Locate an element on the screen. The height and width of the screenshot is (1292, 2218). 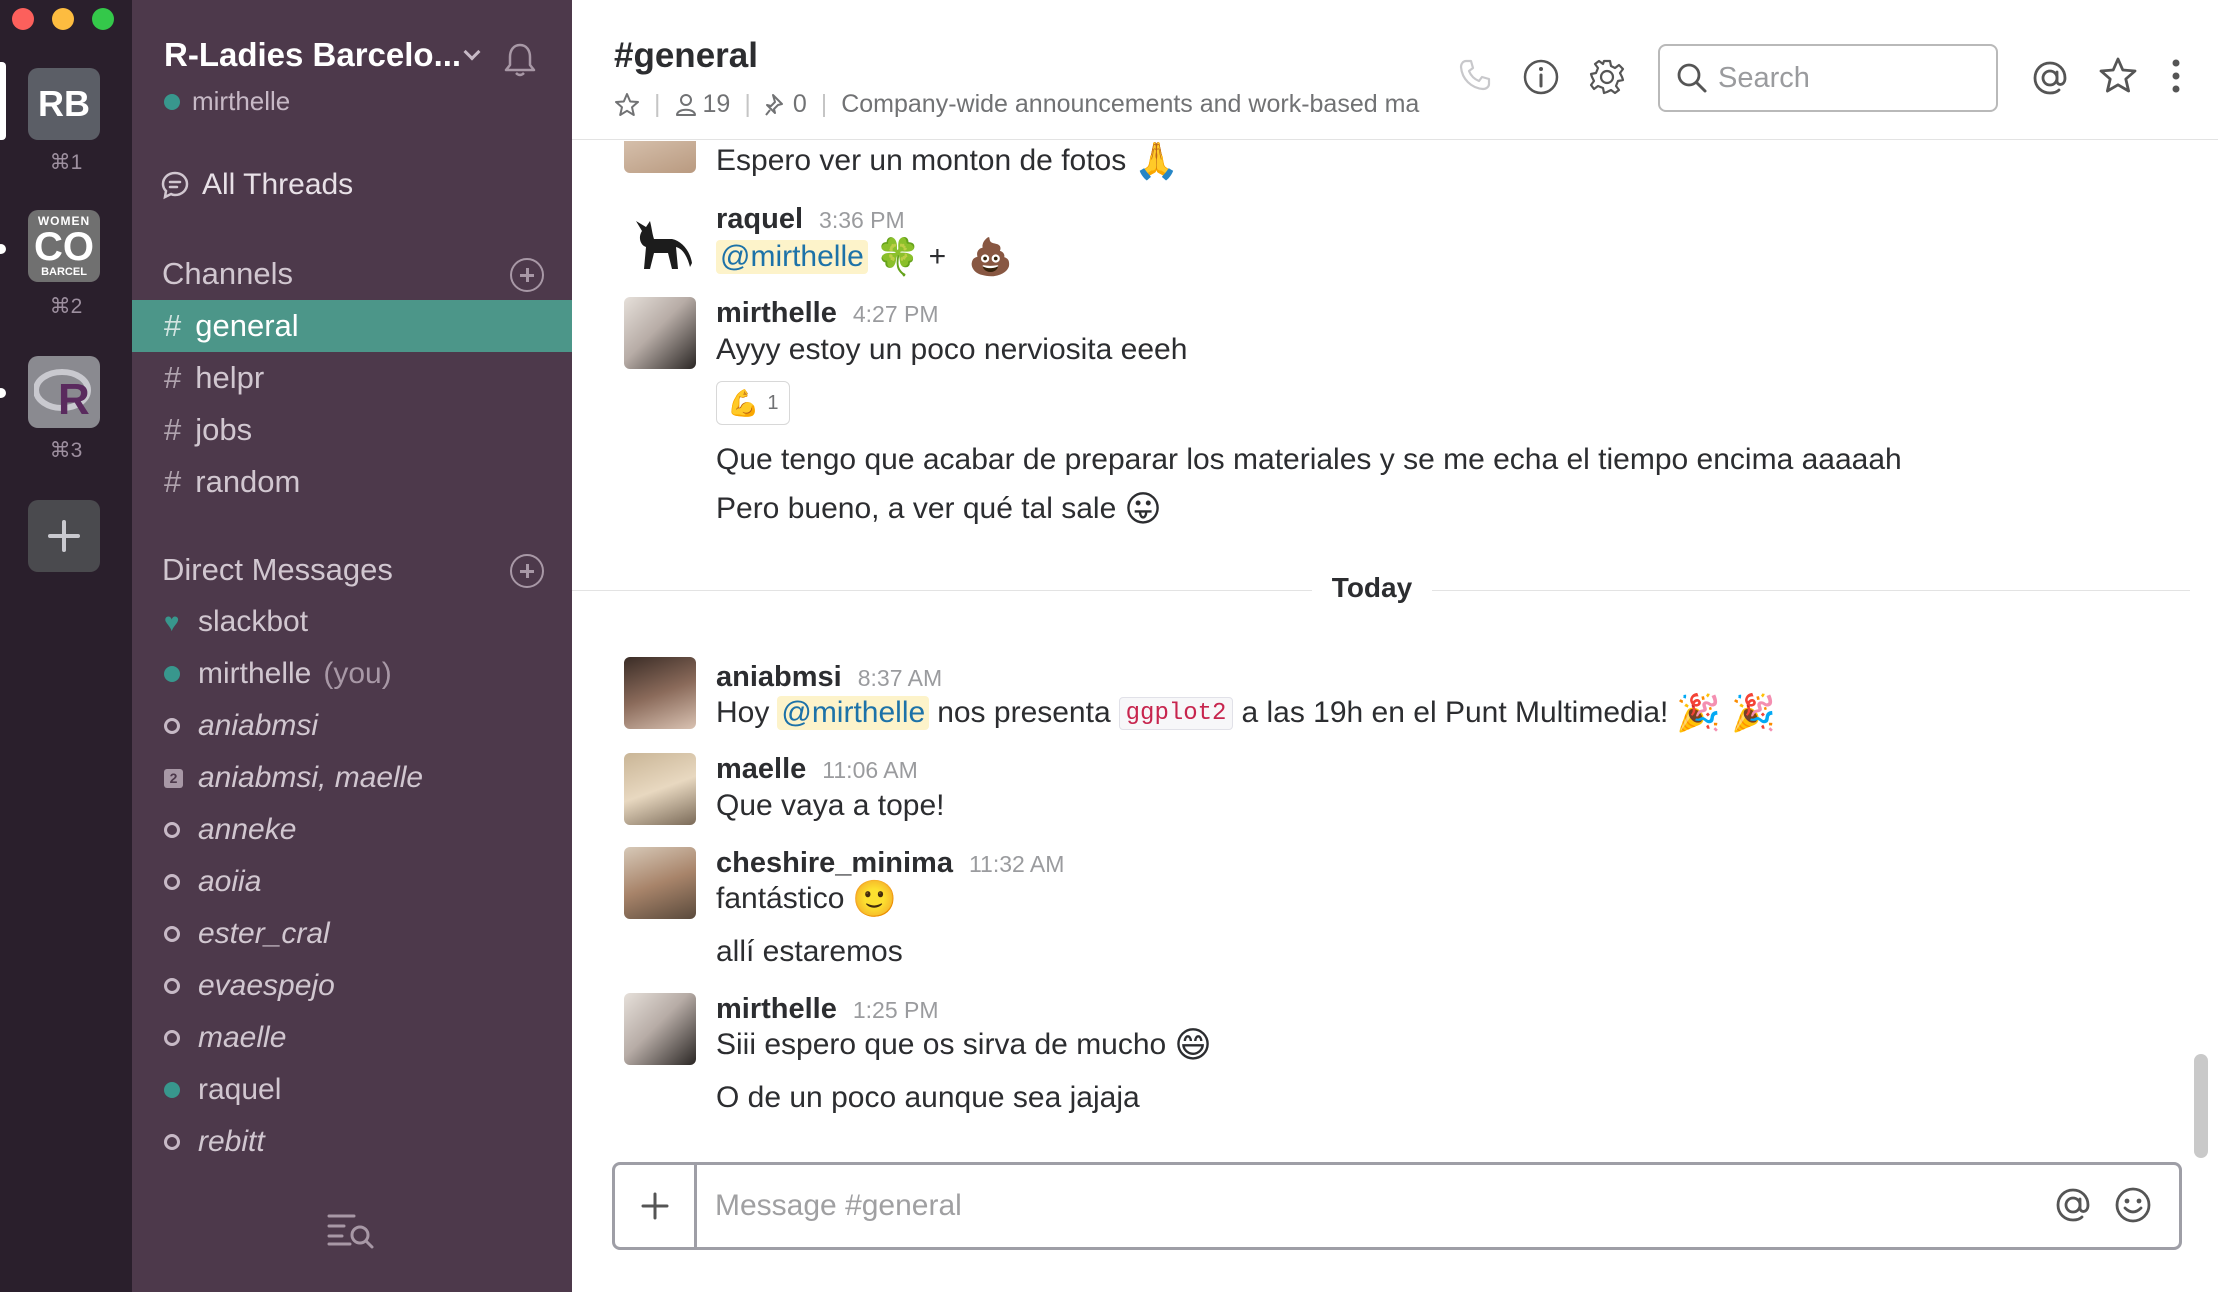
dm-aoiia: aoiia is located at coordinates (352, 882).